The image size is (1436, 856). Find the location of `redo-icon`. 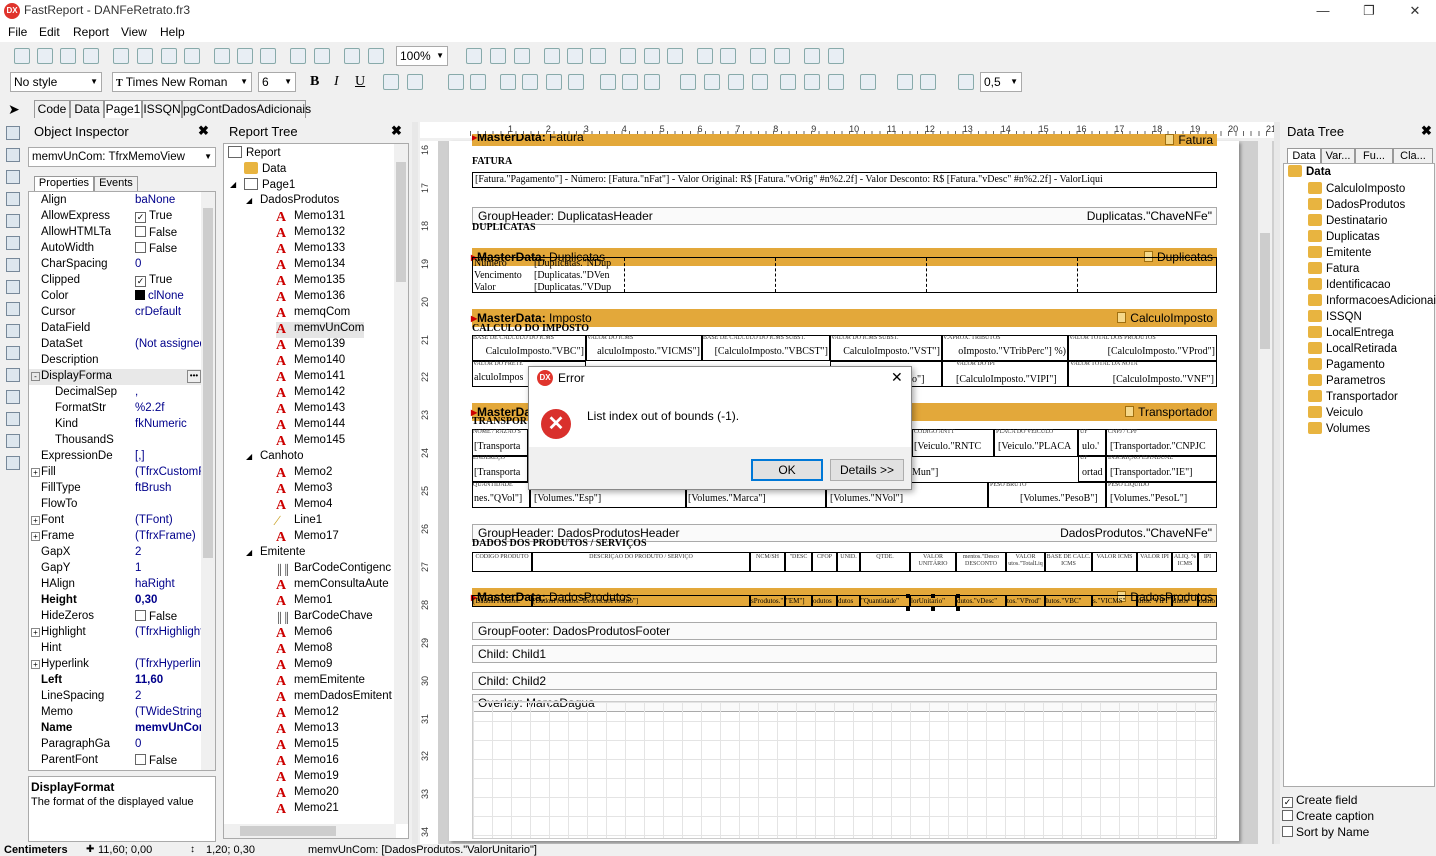

redo-icon is located at coordinates (322, 56).